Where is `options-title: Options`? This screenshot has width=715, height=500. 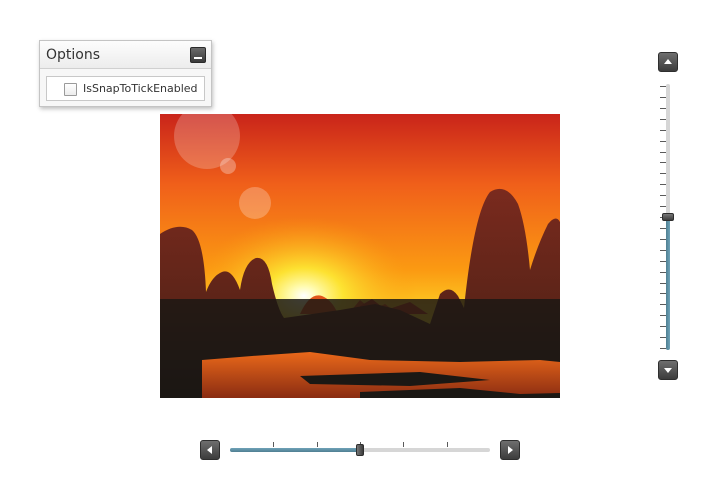 options-title: Options is located at coordinates (73, 55).